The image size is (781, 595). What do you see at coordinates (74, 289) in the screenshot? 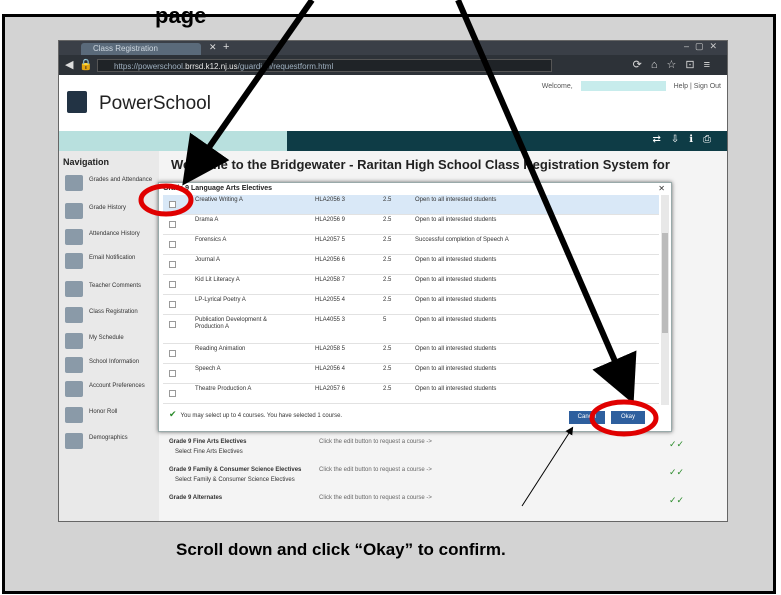
I see `comments-icon` at bounding box center [74, 289].